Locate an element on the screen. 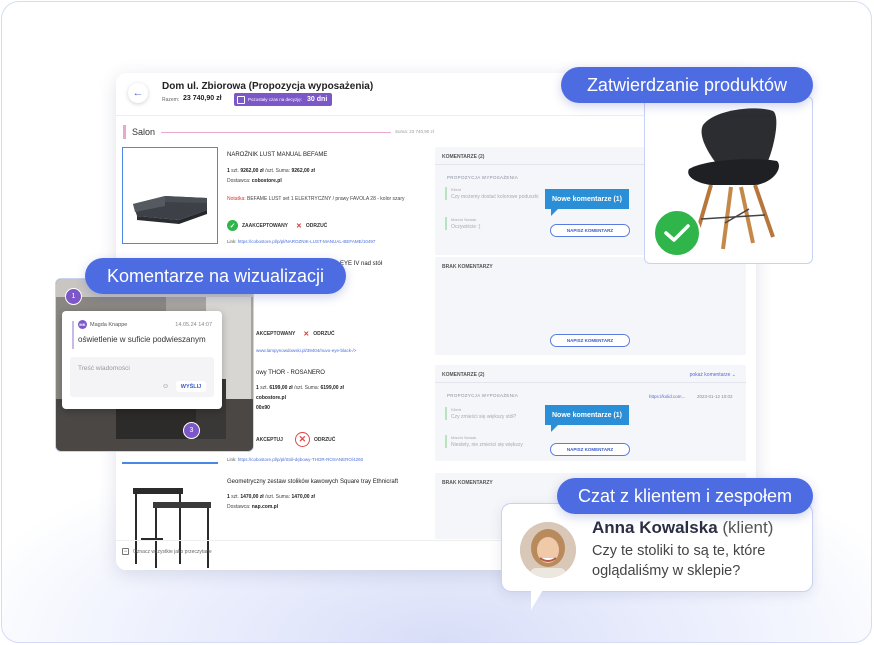  deadline-text: Pozostały czas na decyzję: is located at coordinates (275, 99).